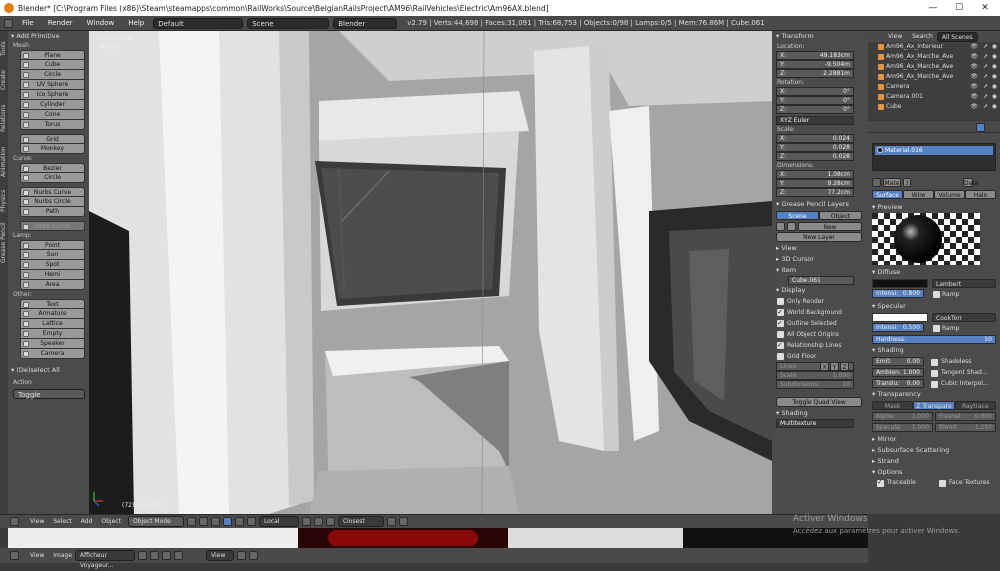 This screenshot has height=571, width=1000. I want to click on menu-add: Add, so click(87, 521).